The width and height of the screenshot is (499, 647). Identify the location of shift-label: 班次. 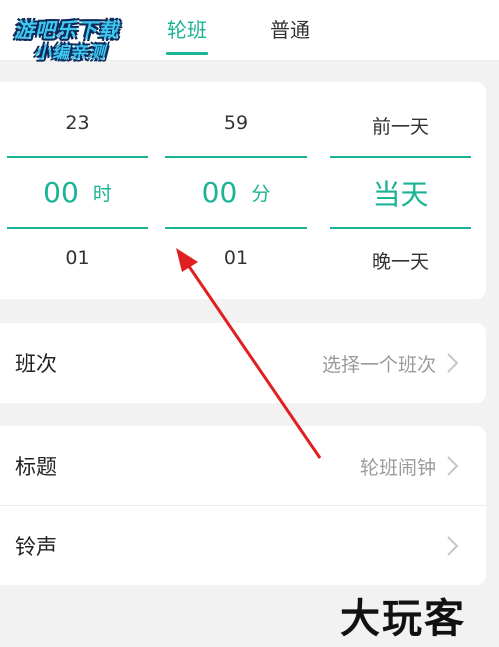
(36, 364).